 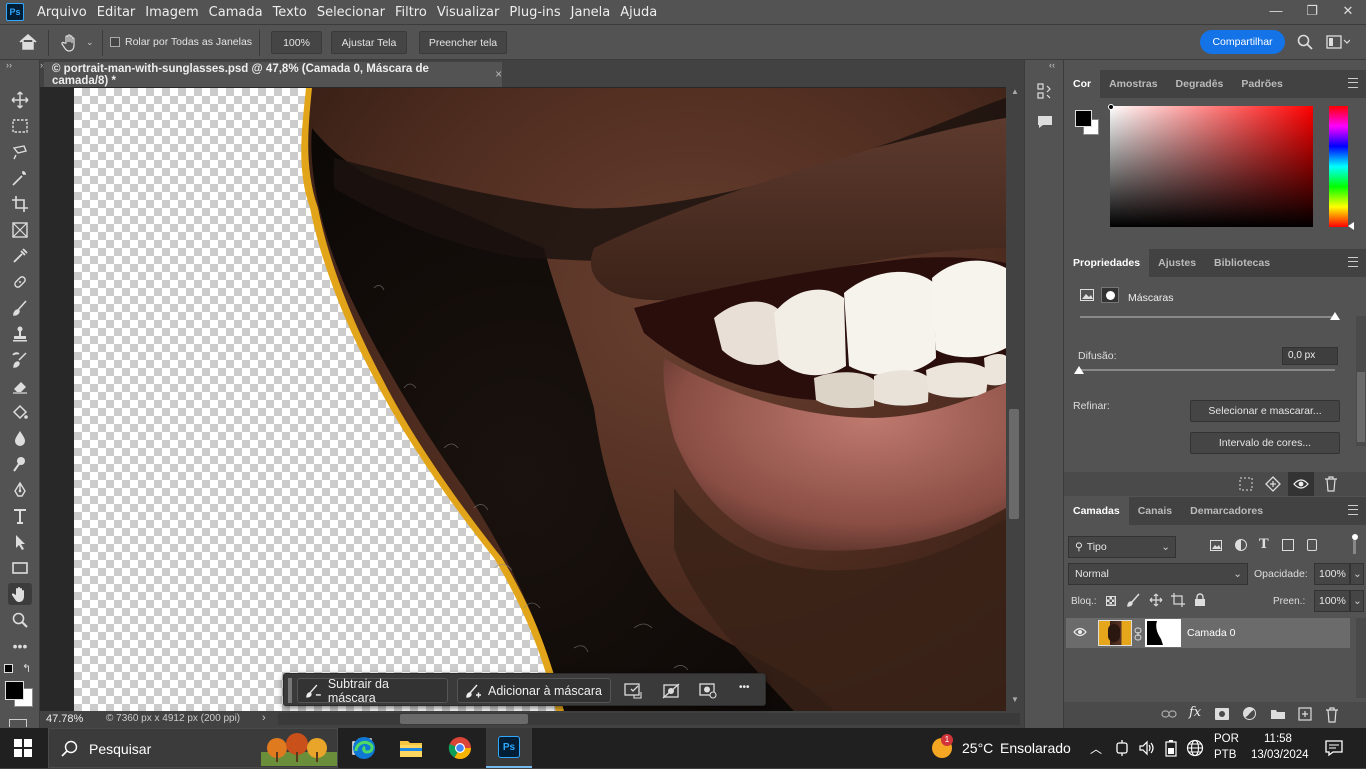 What do you see at coordinates (1276, 12) in the screenshot?
I see `minimize-button: —` at bounding box center [1276, 12].